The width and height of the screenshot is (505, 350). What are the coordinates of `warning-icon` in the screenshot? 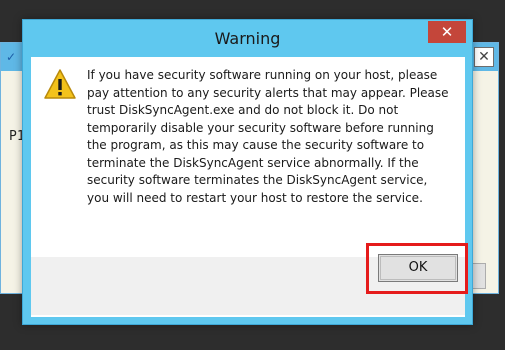 It's located at (60, 84).